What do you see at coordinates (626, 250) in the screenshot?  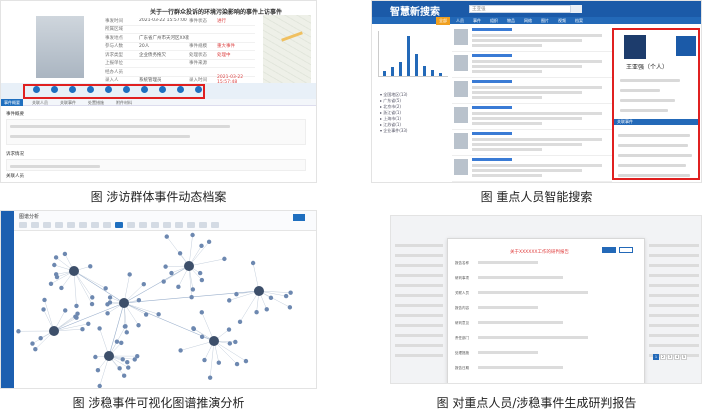 I see `cancel-button` at bounding box center [626, 250].